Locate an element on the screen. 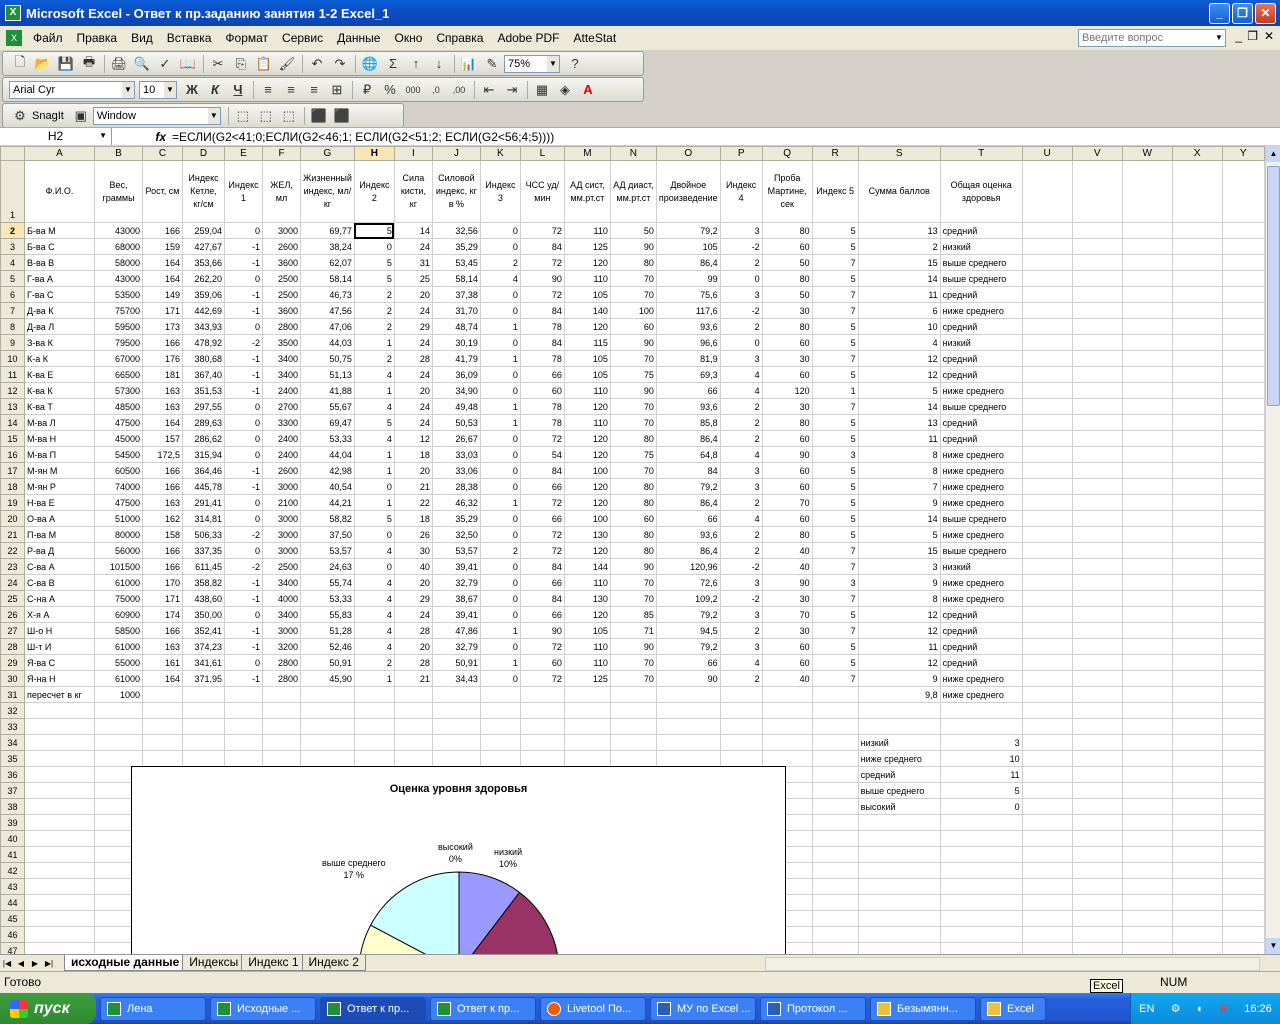 The image size is (1280, 1024). cell: 28 is located at coordinates (413, 630).